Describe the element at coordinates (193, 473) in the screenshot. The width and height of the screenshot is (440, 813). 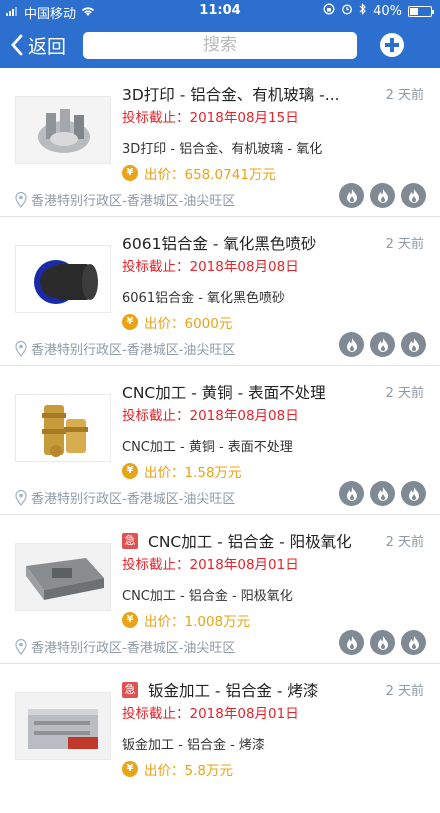
I see `price-value: 出价：1.58万元` at that location.